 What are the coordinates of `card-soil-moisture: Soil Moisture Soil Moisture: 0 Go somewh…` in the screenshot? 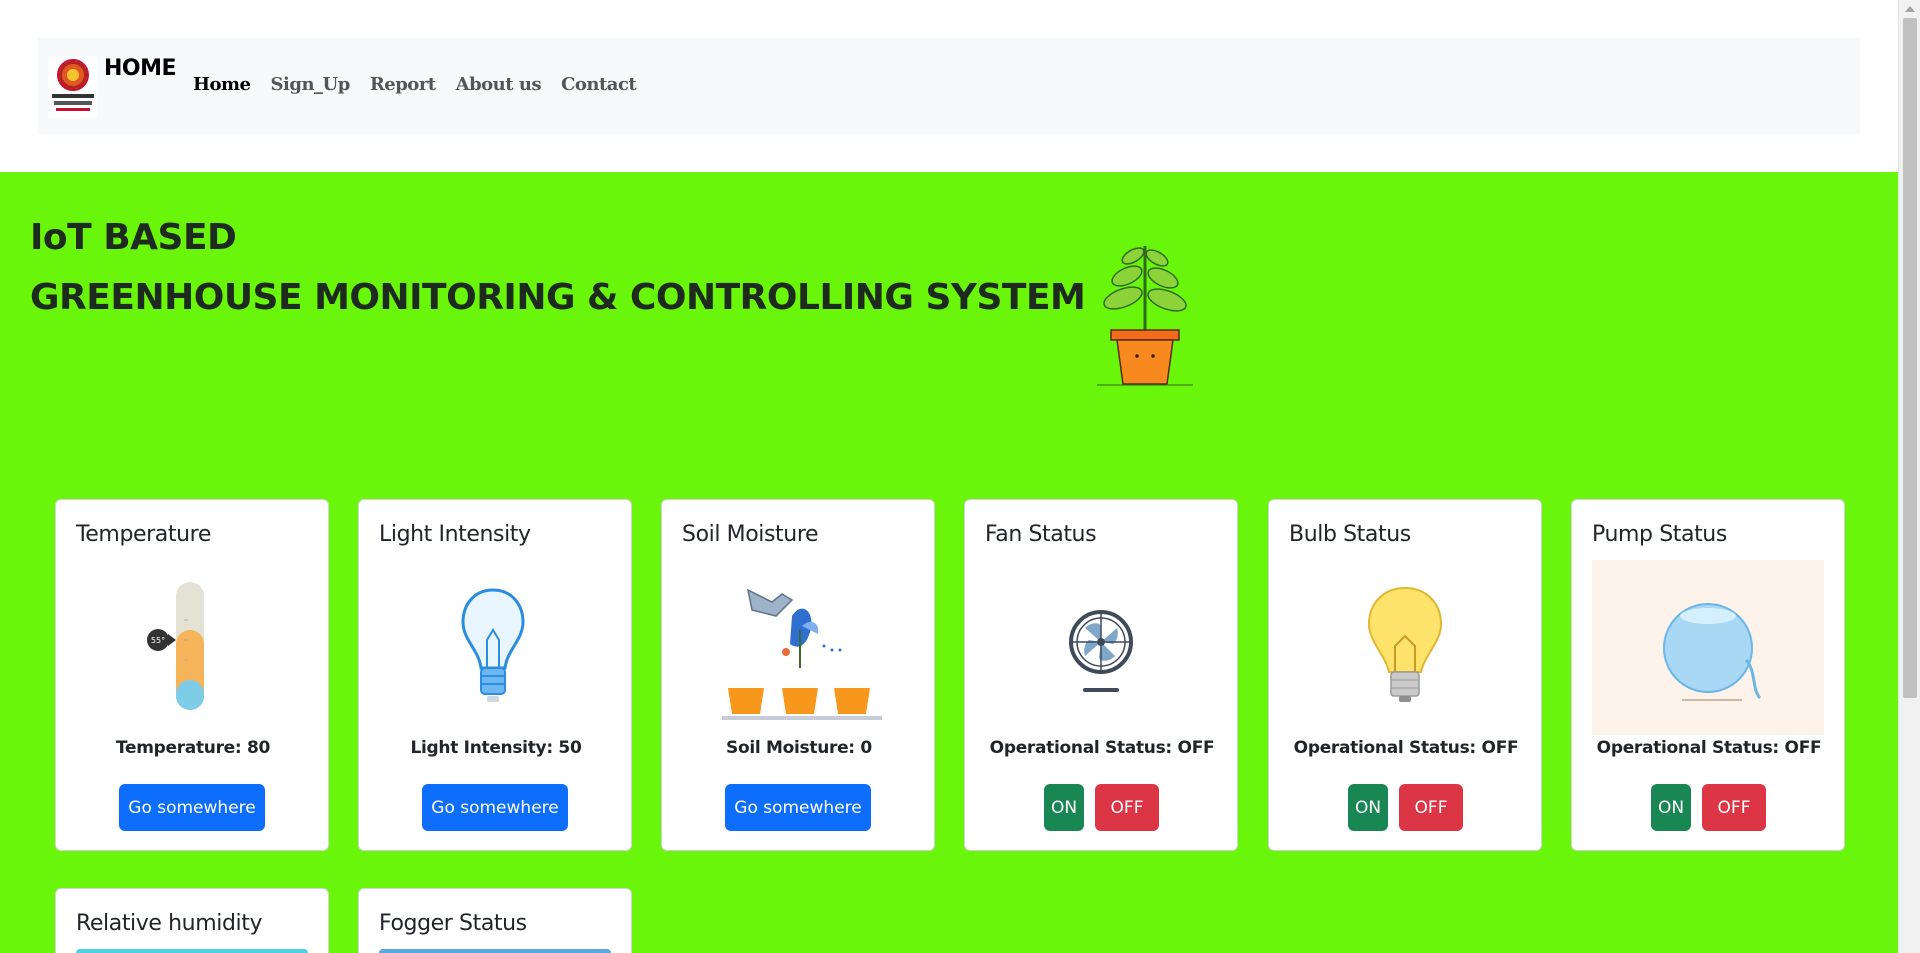 It's located at (798, 675).